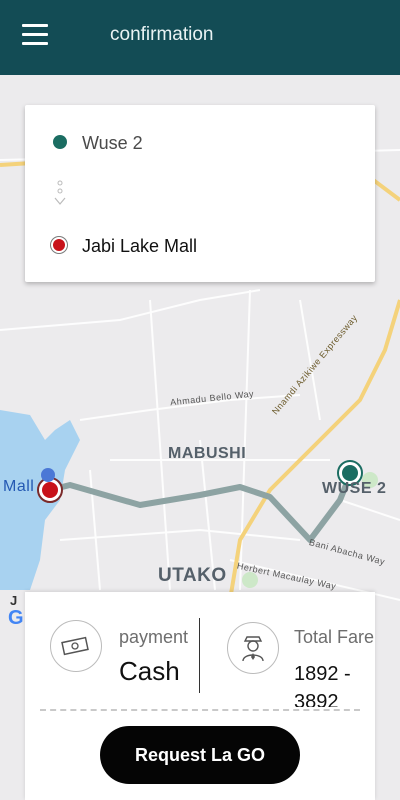 The height and width of the screenshot is (800, 400). What do you see at coordinates (154, 637) in the screenshot?
I see `payment-label: payment` at bounding box center [154, 637].